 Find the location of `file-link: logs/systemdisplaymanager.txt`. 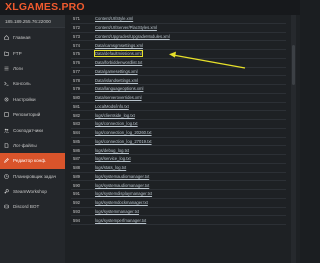

file-link: logs/systemdisplaymanager.txt is located at coordinates (123, 193).